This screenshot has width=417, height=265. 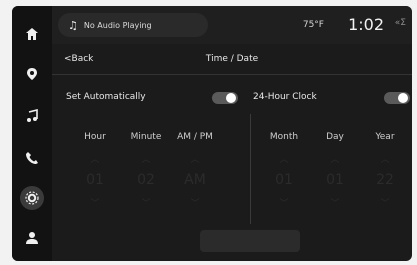 What do you see at coordinates (195, 158) in the screenshot?
I see `ampm-up-icon: ︿` at bounding box center [195, 158].